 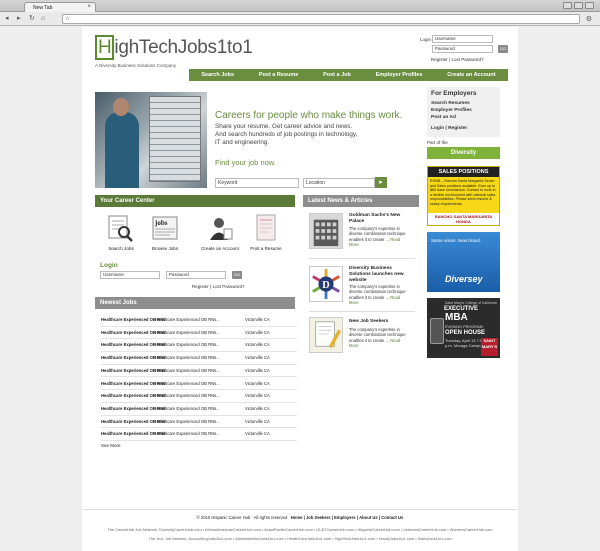 I want to click on news-image-building, so click(x=326, y=231).